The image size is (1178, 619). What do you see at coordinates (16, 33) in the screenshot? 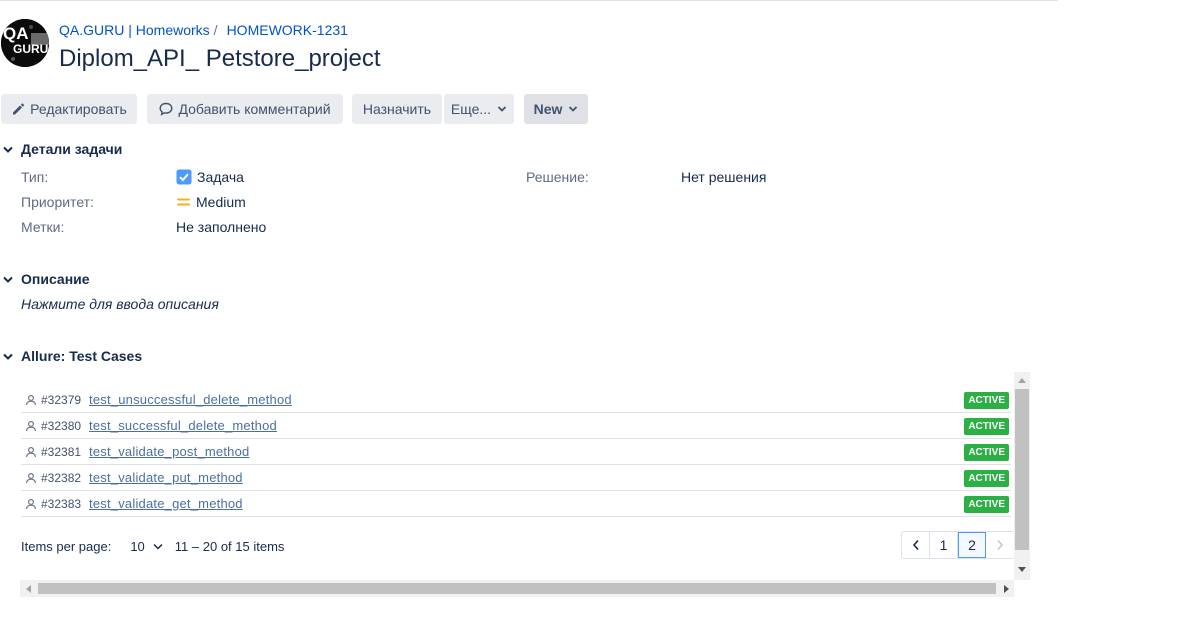
I see `svg-text: QA` at bounding box center [16, 33].